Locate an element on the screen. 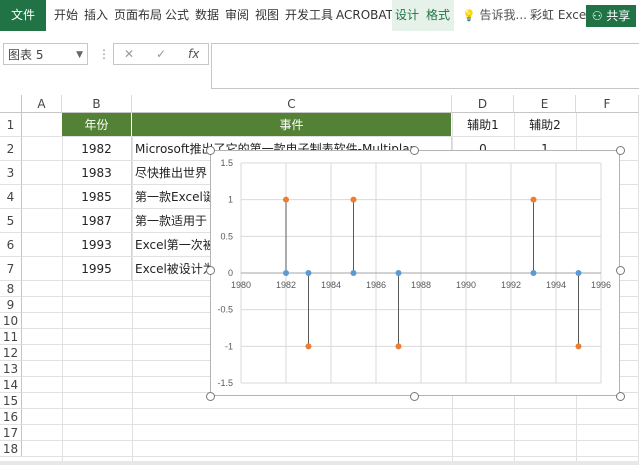 The image size is (639, 465). header-year: 年份 is located at coordinates (97, 125).